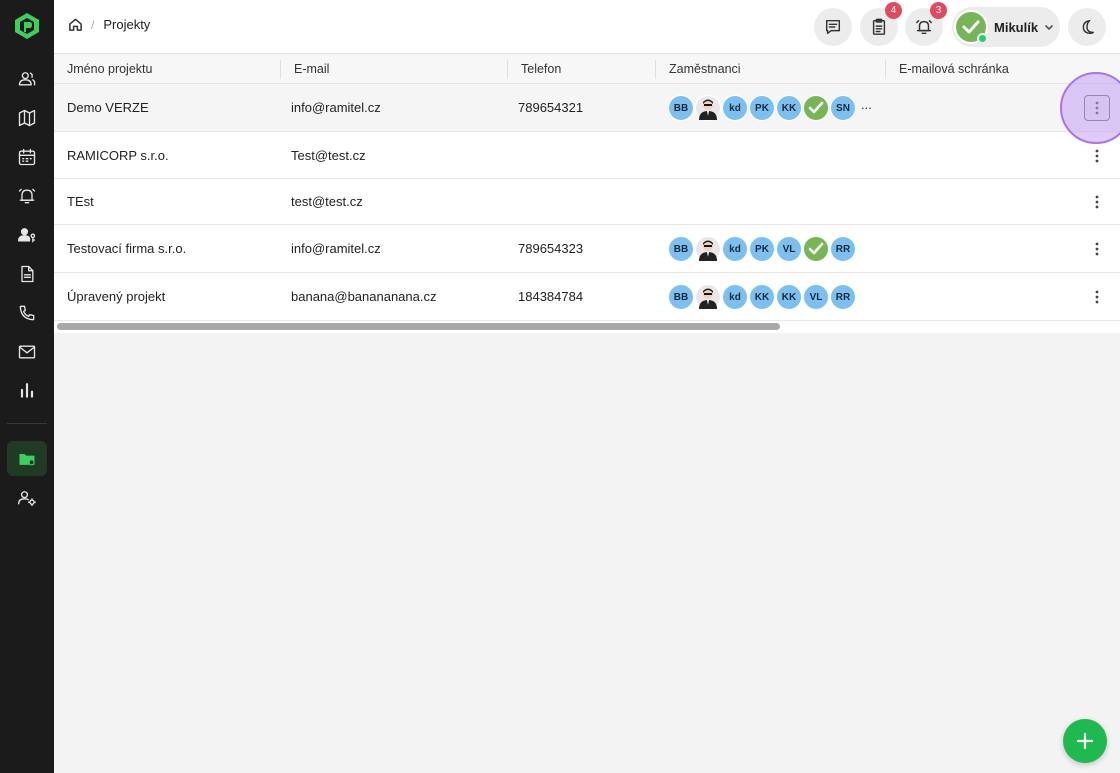 This screenshot has width=1120, height=773. What do you see at coordinates (80, 201) in the screenshot?
I see `project-name: TEst` at bounding box center [80, 201].